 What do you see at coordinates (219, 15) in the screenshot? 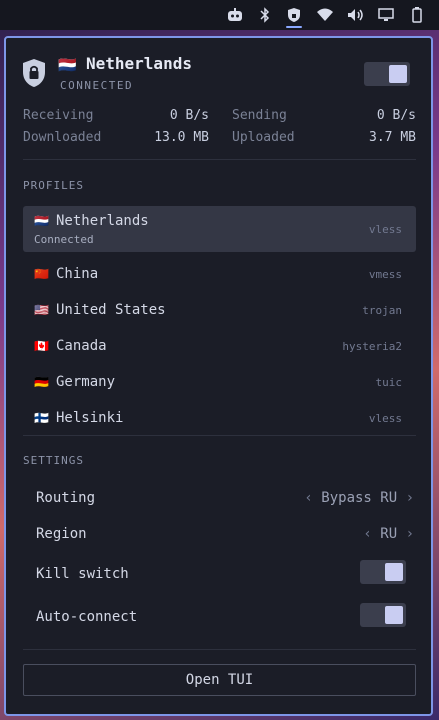
I see `system-tray` at bounding box center [219, 15].